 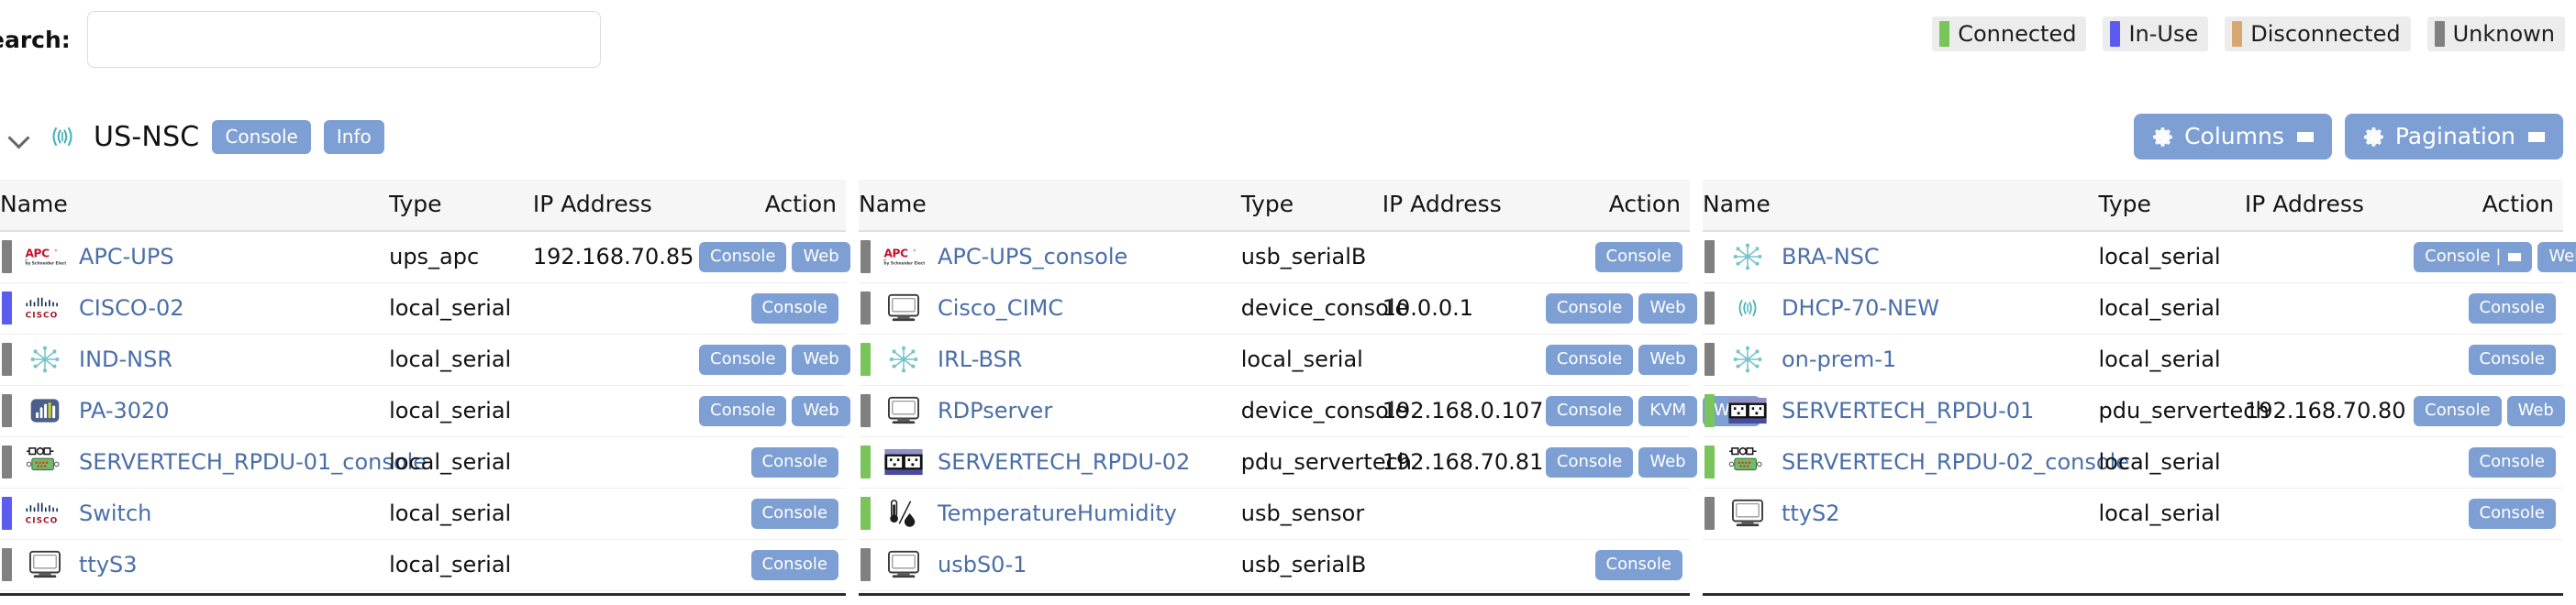 What do you see at coordinates (1908, 411) in the screenshot?
I see `device-name-link: SERVERTECH_RPDU-01` at bounding box center [1908, 411].